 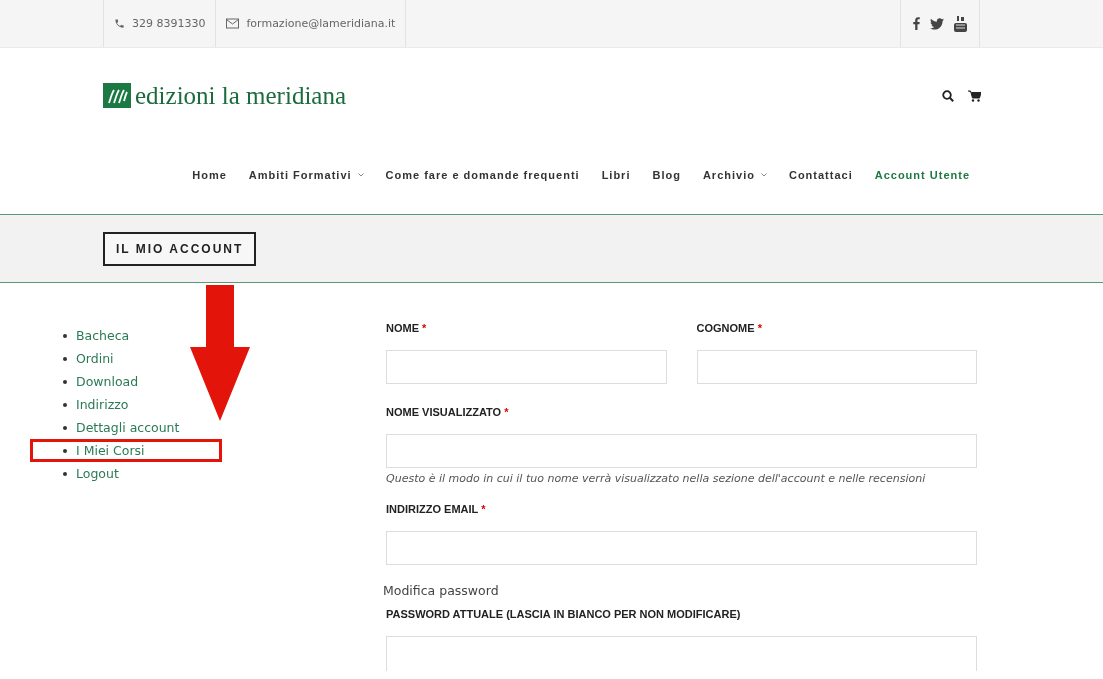 What do you see at coordinates (86, 381) in the screenshot?
I see `account-menu-item: Download` at bounding box center [86, 381].